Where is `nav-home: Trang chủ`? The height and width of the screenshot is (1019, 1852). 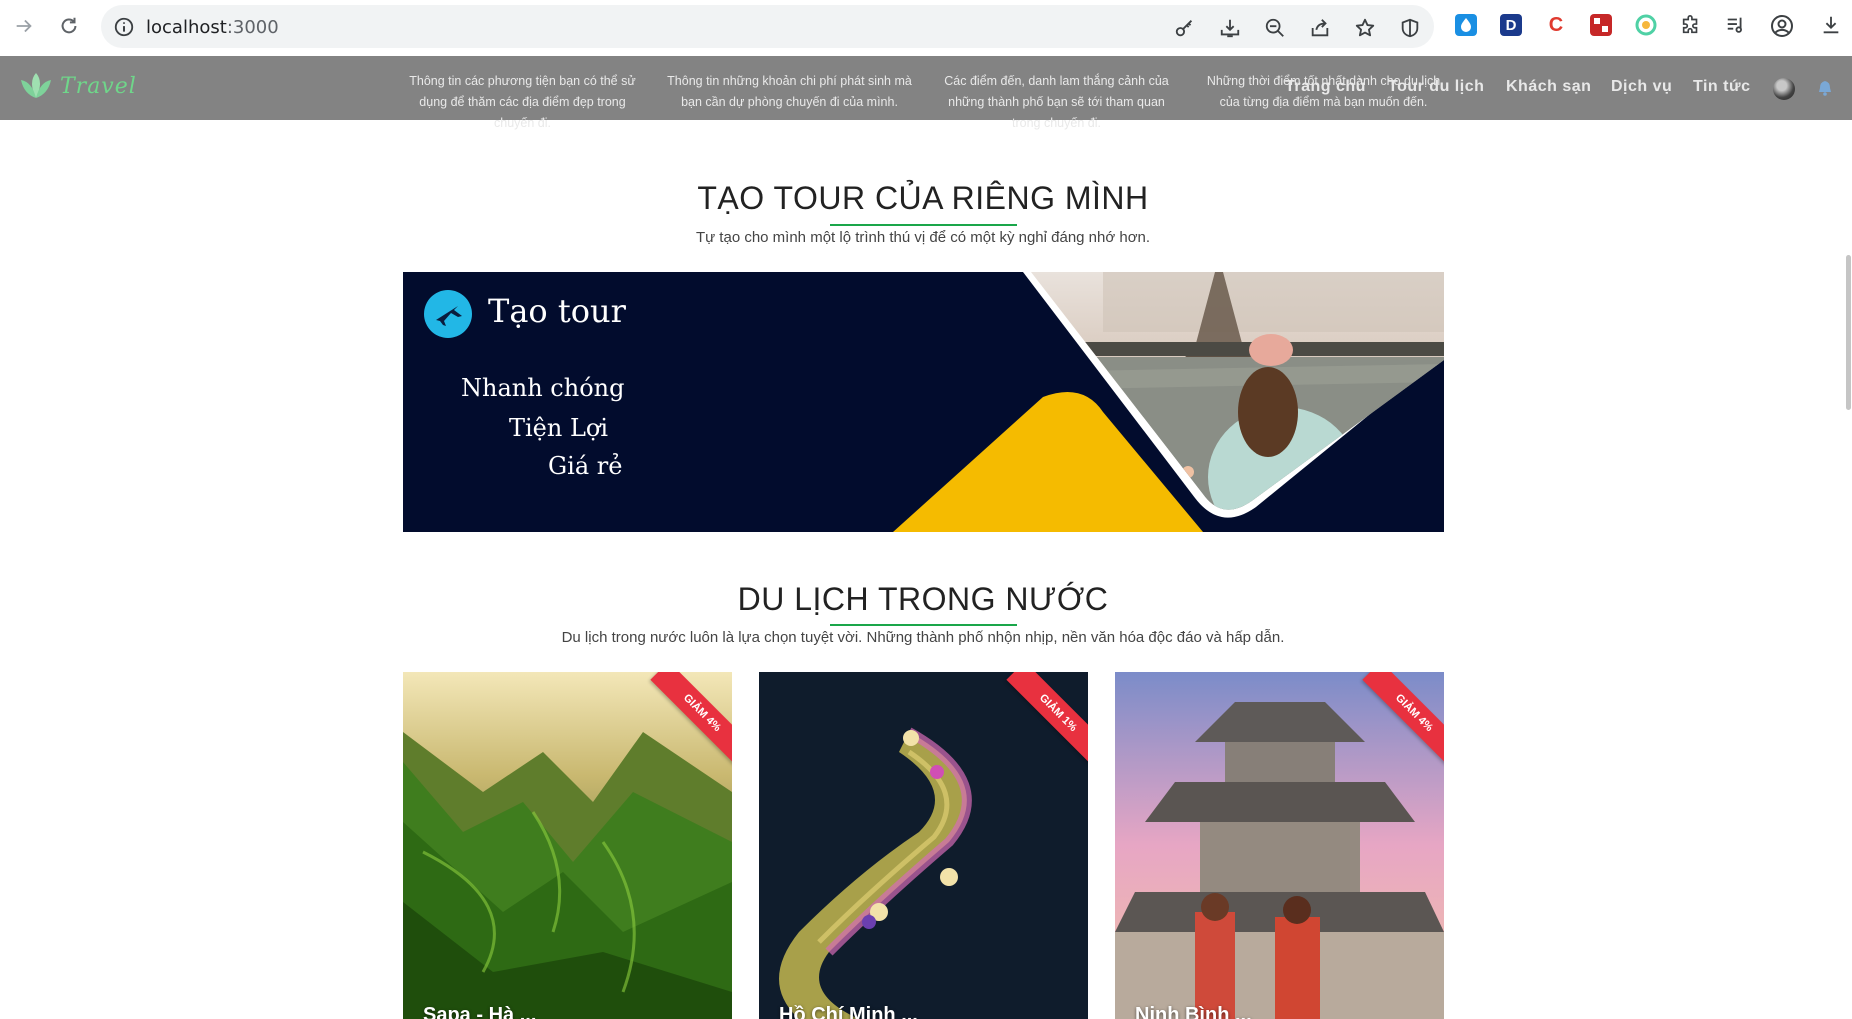 nav-home: Trang chủ is located at coordinates (1325, 87).